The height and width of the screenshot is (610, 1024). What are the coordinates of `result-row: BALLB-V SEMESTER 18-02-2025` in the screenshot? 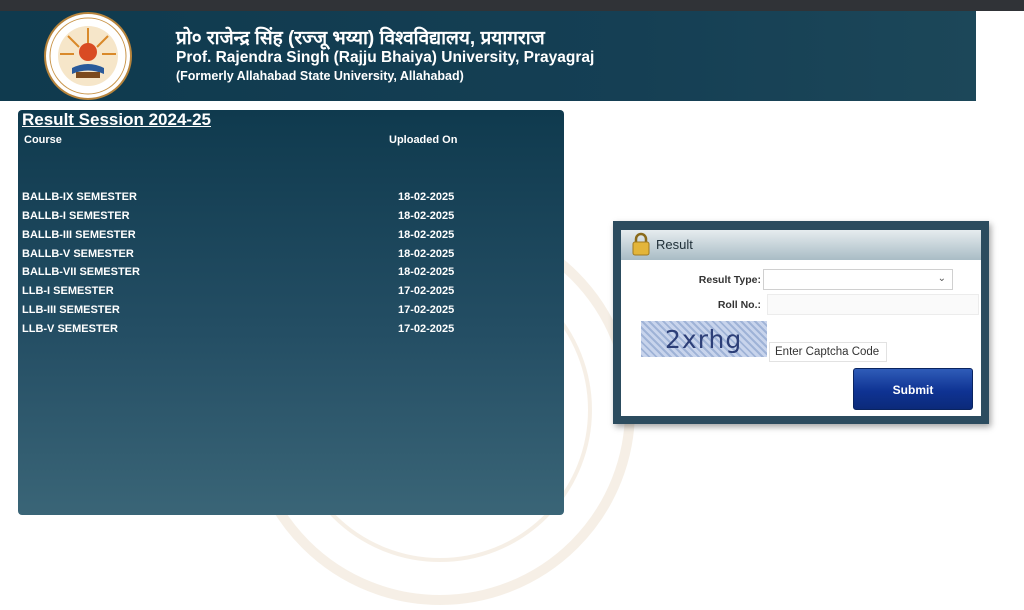 It's located at (291, 257).